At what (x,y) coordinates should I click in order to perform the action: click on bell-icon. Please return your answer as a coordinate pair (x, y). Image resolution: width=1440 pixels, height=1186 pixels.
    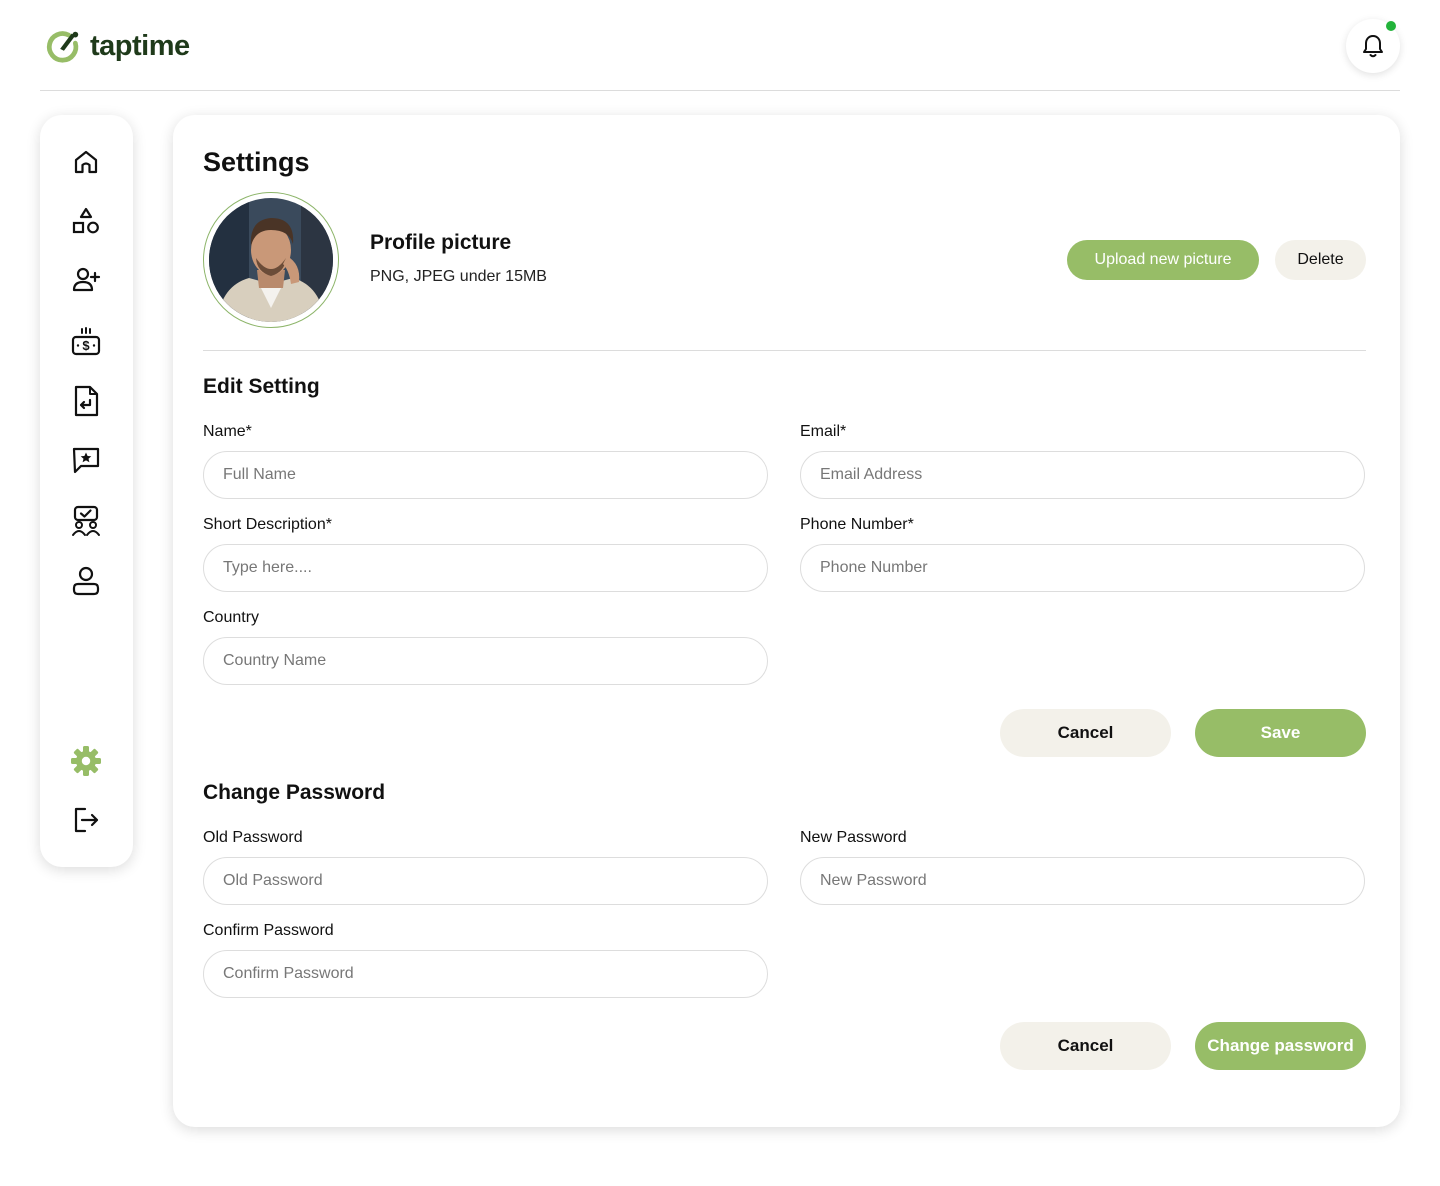
    Looking at the image, I should click on (1373, 46).